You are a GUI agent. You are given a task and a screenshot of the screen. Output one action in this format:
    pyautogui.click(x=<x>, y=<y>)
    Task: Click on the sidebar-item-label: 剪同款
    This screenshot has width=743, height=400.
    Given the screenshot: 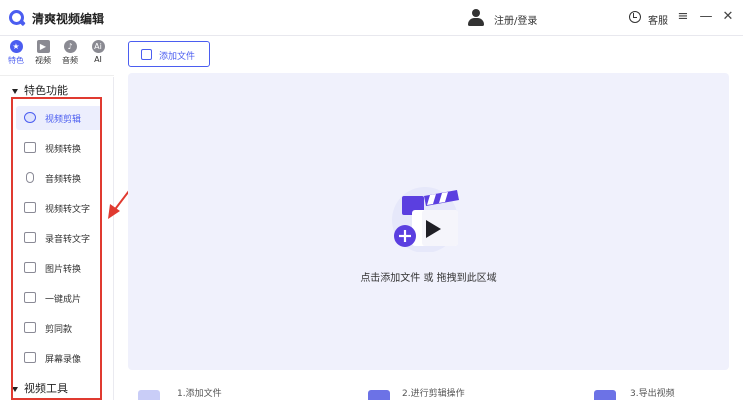 What is the action you would take?
    pyautogui.click(x=59, y=330)
    